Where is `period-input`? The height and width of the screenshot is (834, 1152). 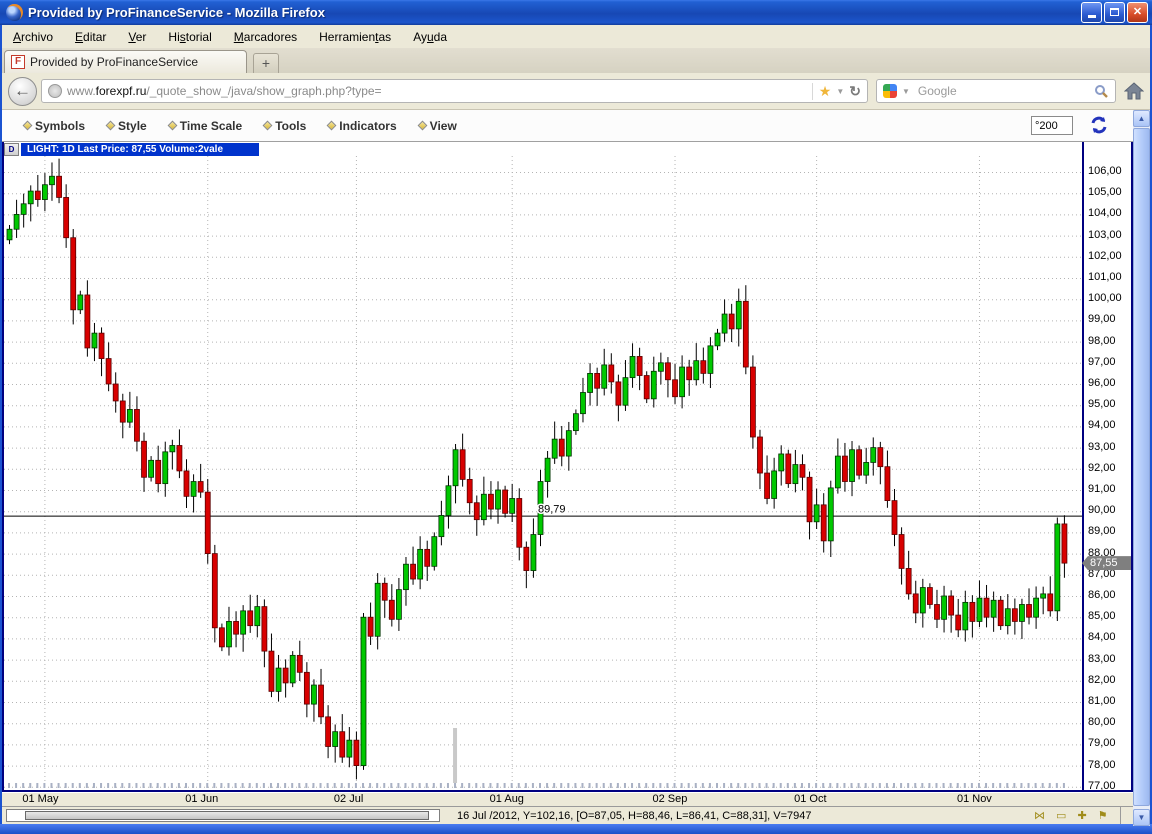
period-input is located at coordinates (1052, 125).